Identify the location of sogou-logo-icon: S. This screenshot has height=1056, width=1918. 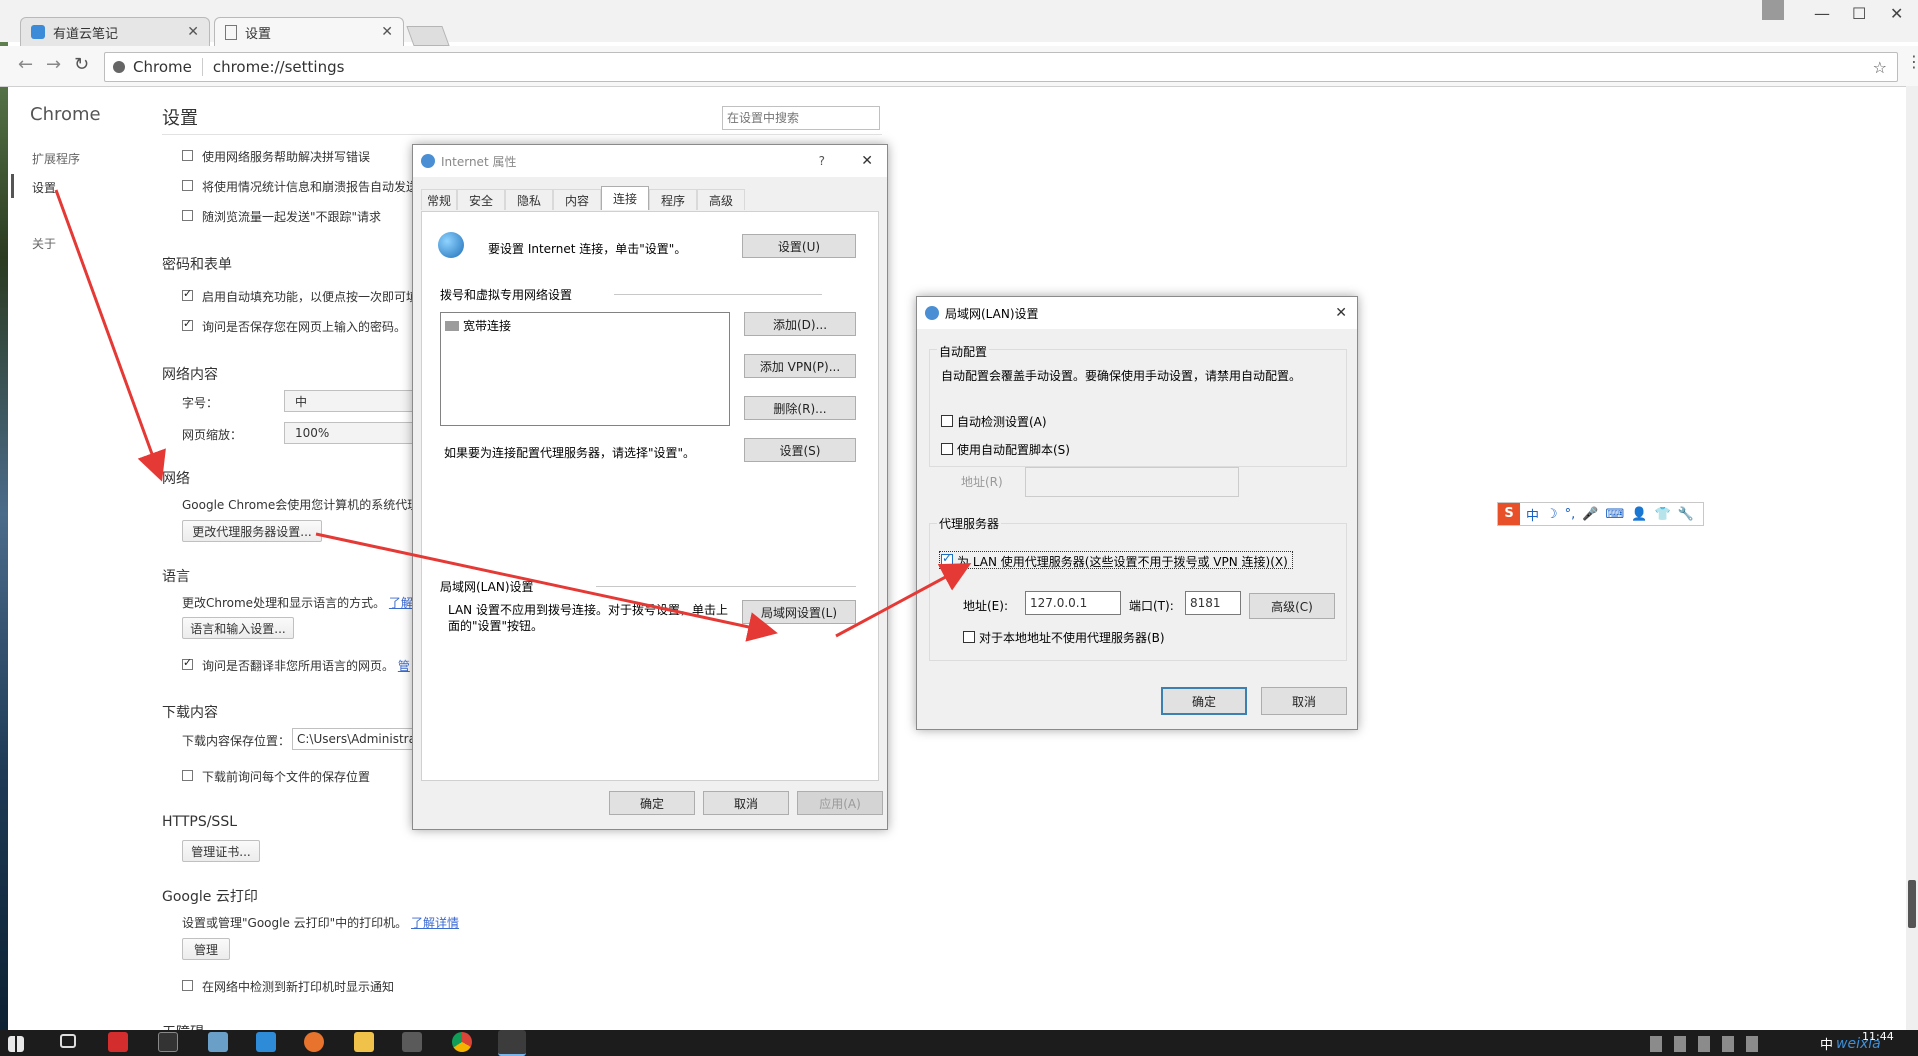
(1509, 514).